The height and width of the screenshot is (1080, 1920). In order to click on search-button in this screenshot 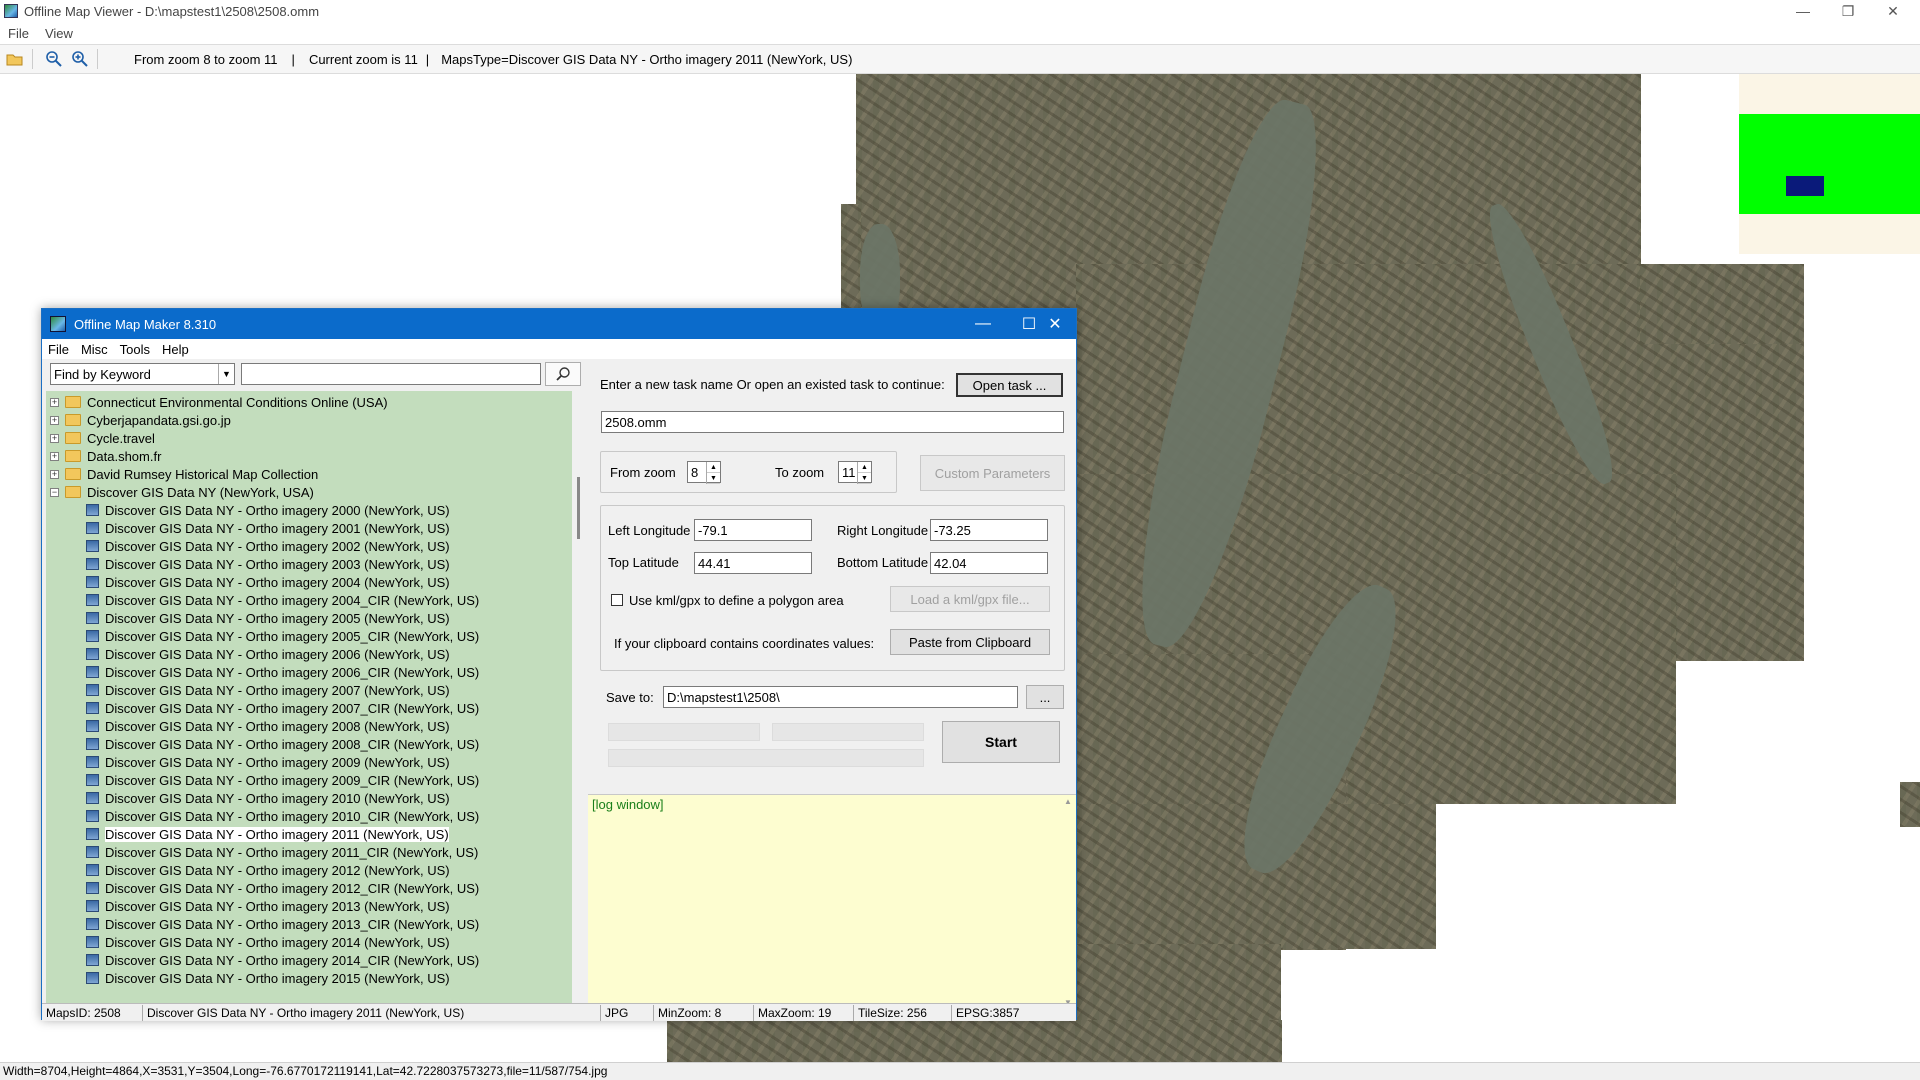, I will do `click(563, 374)`.